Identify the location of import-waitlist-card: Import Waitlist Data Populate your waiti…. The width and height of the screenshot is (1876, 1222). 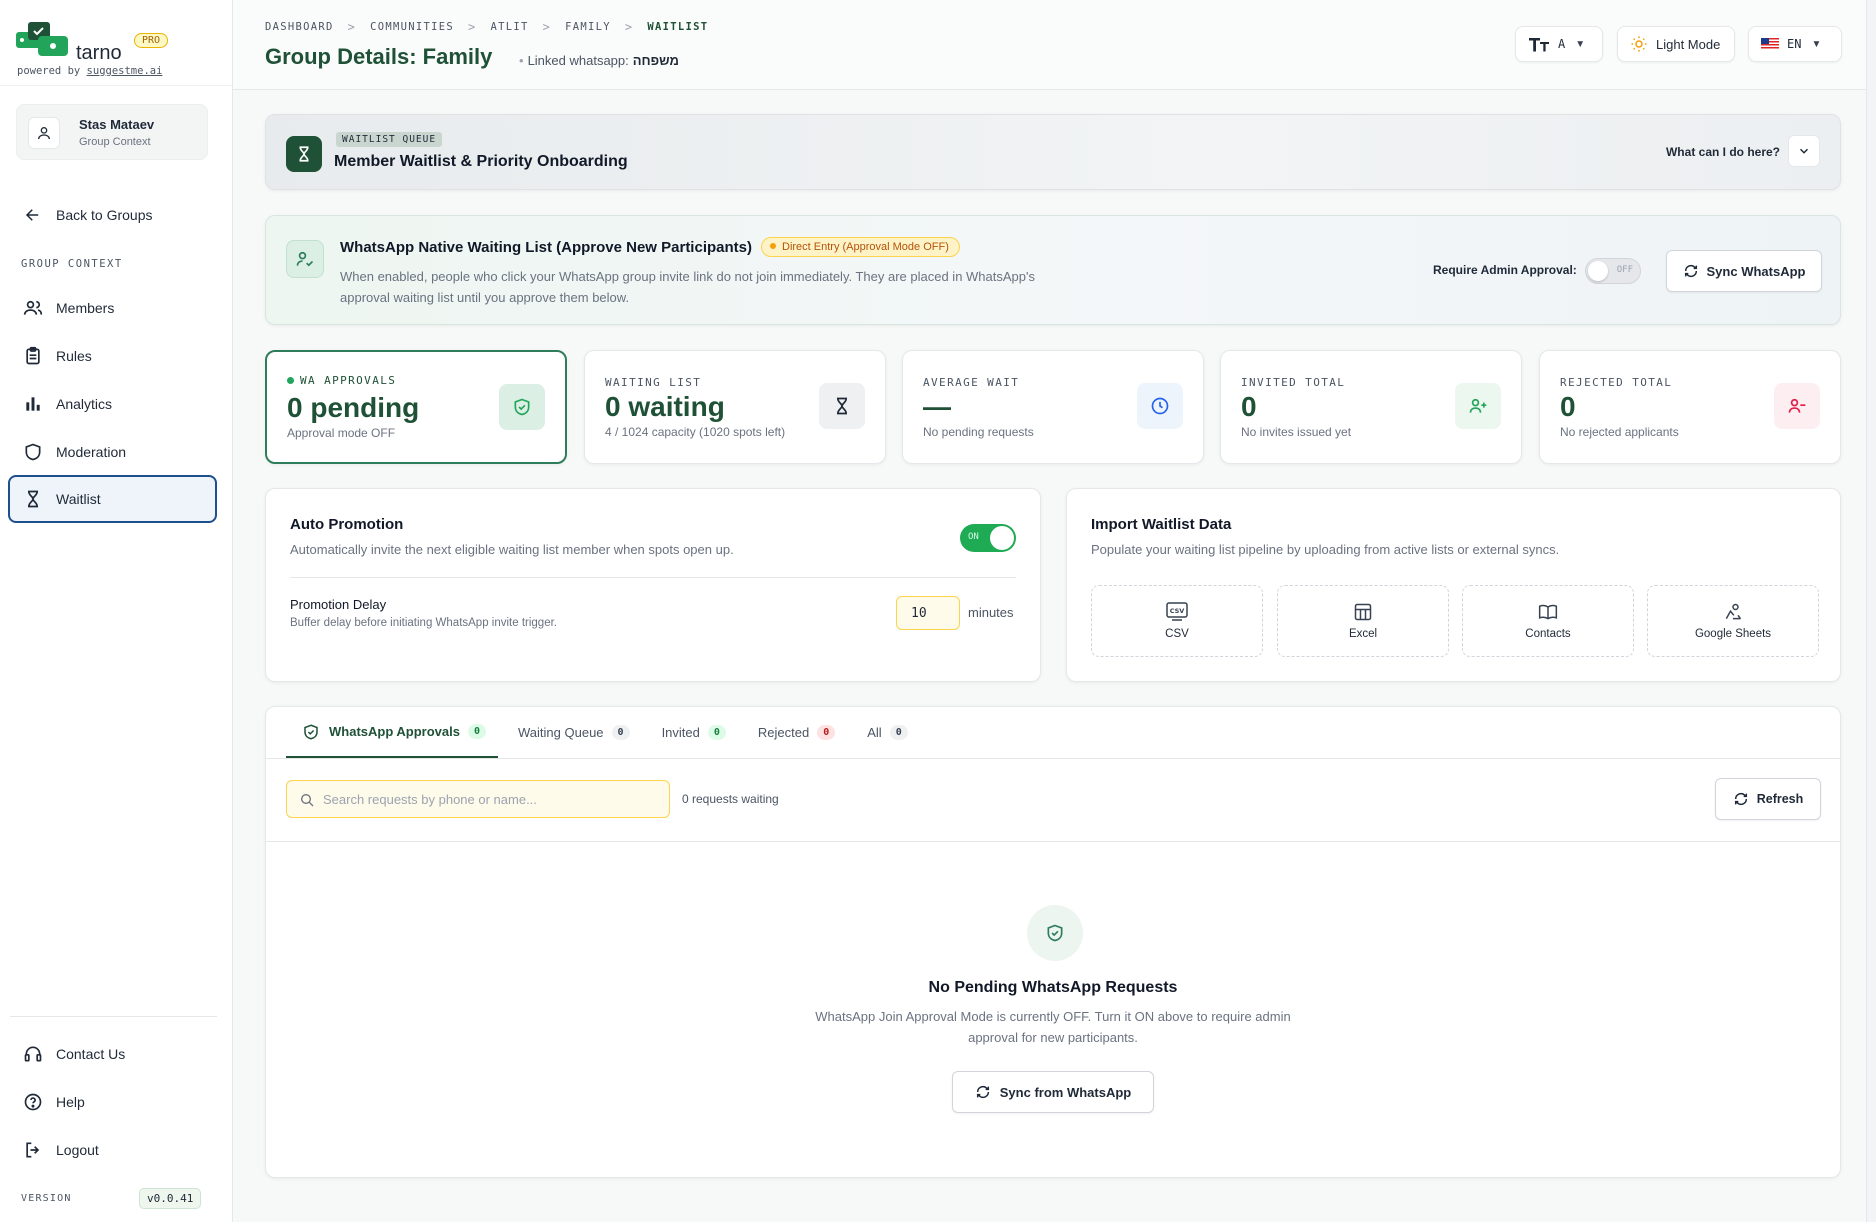
(1453, 585).